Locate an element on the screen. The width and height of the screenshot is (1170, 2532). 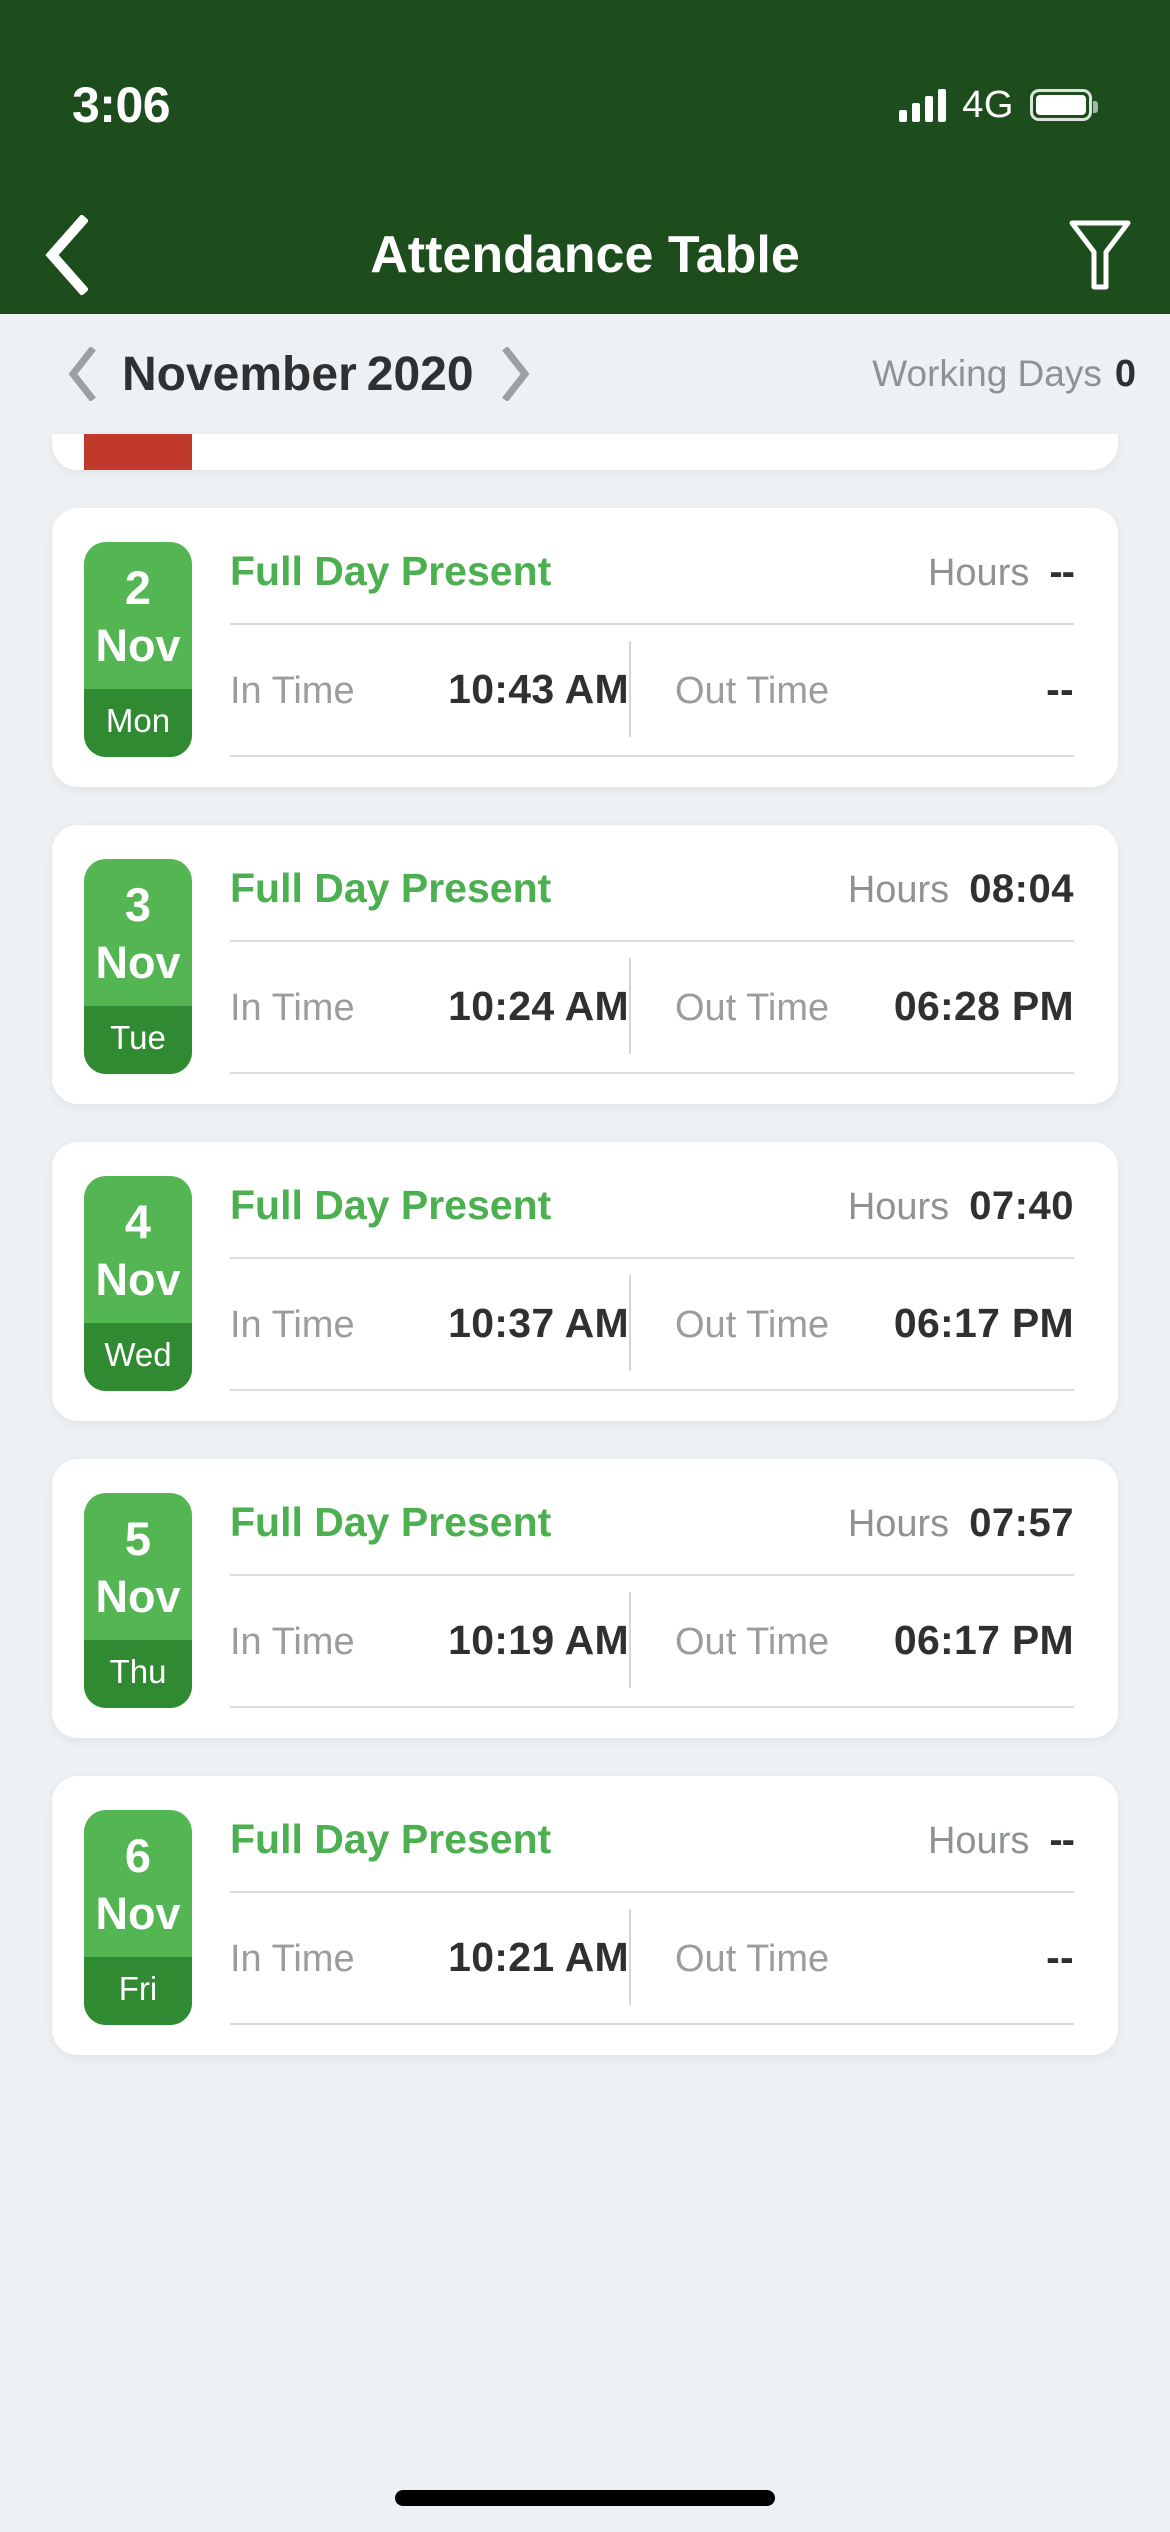
status-bar-time: 3:06 is located at coordinates (121, 105).